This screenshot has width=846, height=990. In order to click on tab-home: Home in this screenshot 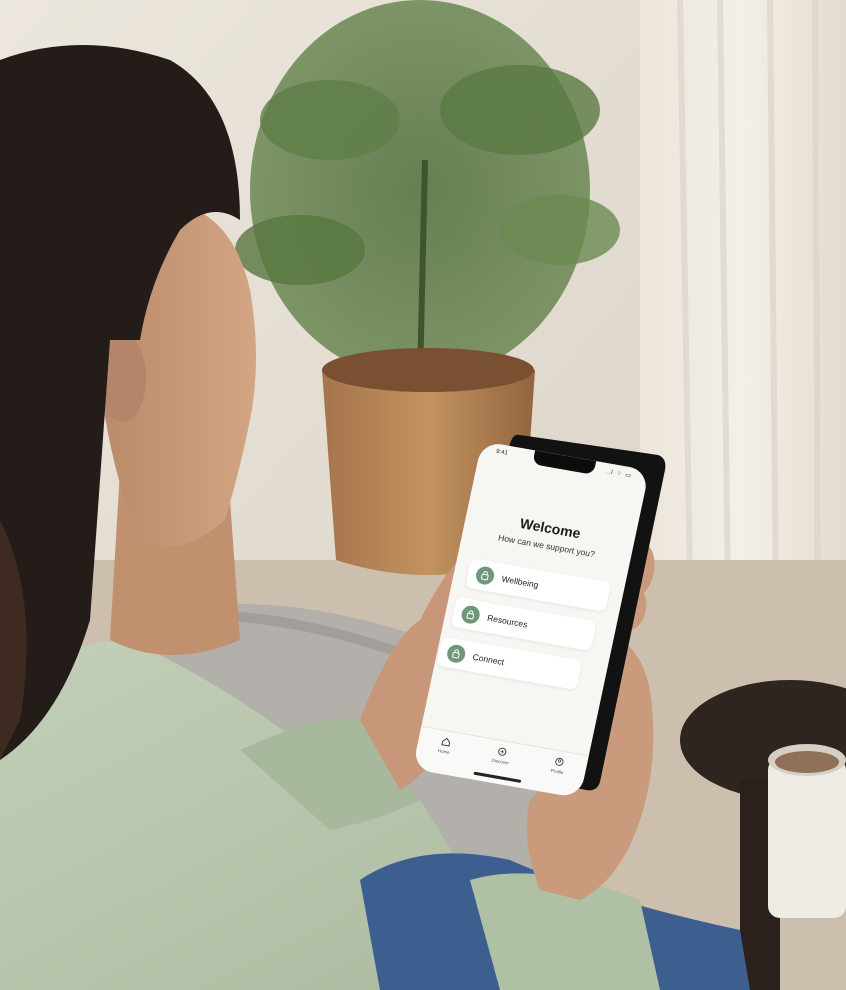, I will do `click(443, 755)`.